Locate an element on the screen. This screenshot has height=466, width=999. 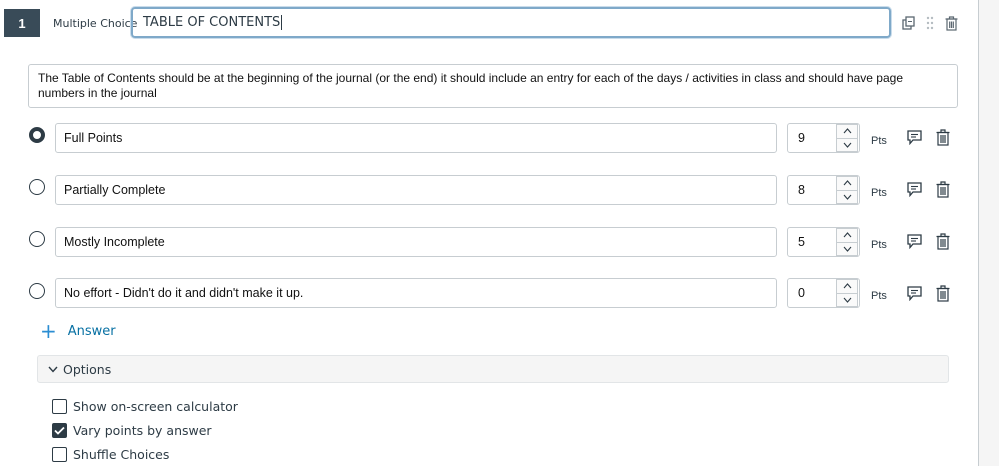
option-vary-points: Vary points by answer is located at coordinates (132, 430).